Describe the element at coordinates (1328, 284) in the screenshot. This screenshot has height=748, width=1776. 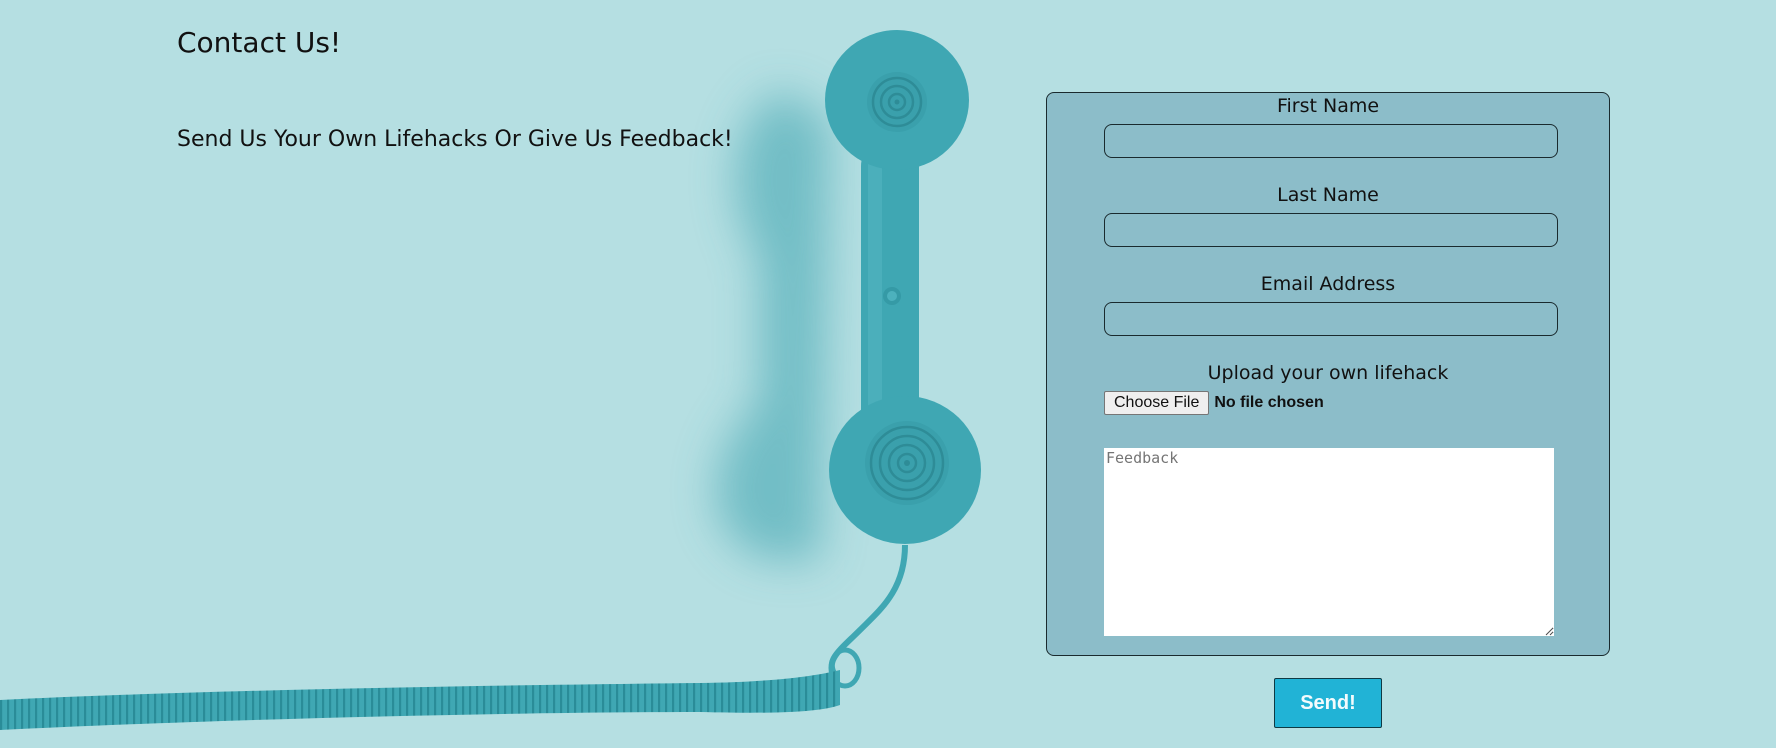
I see `email-label: Email Address` at that location.